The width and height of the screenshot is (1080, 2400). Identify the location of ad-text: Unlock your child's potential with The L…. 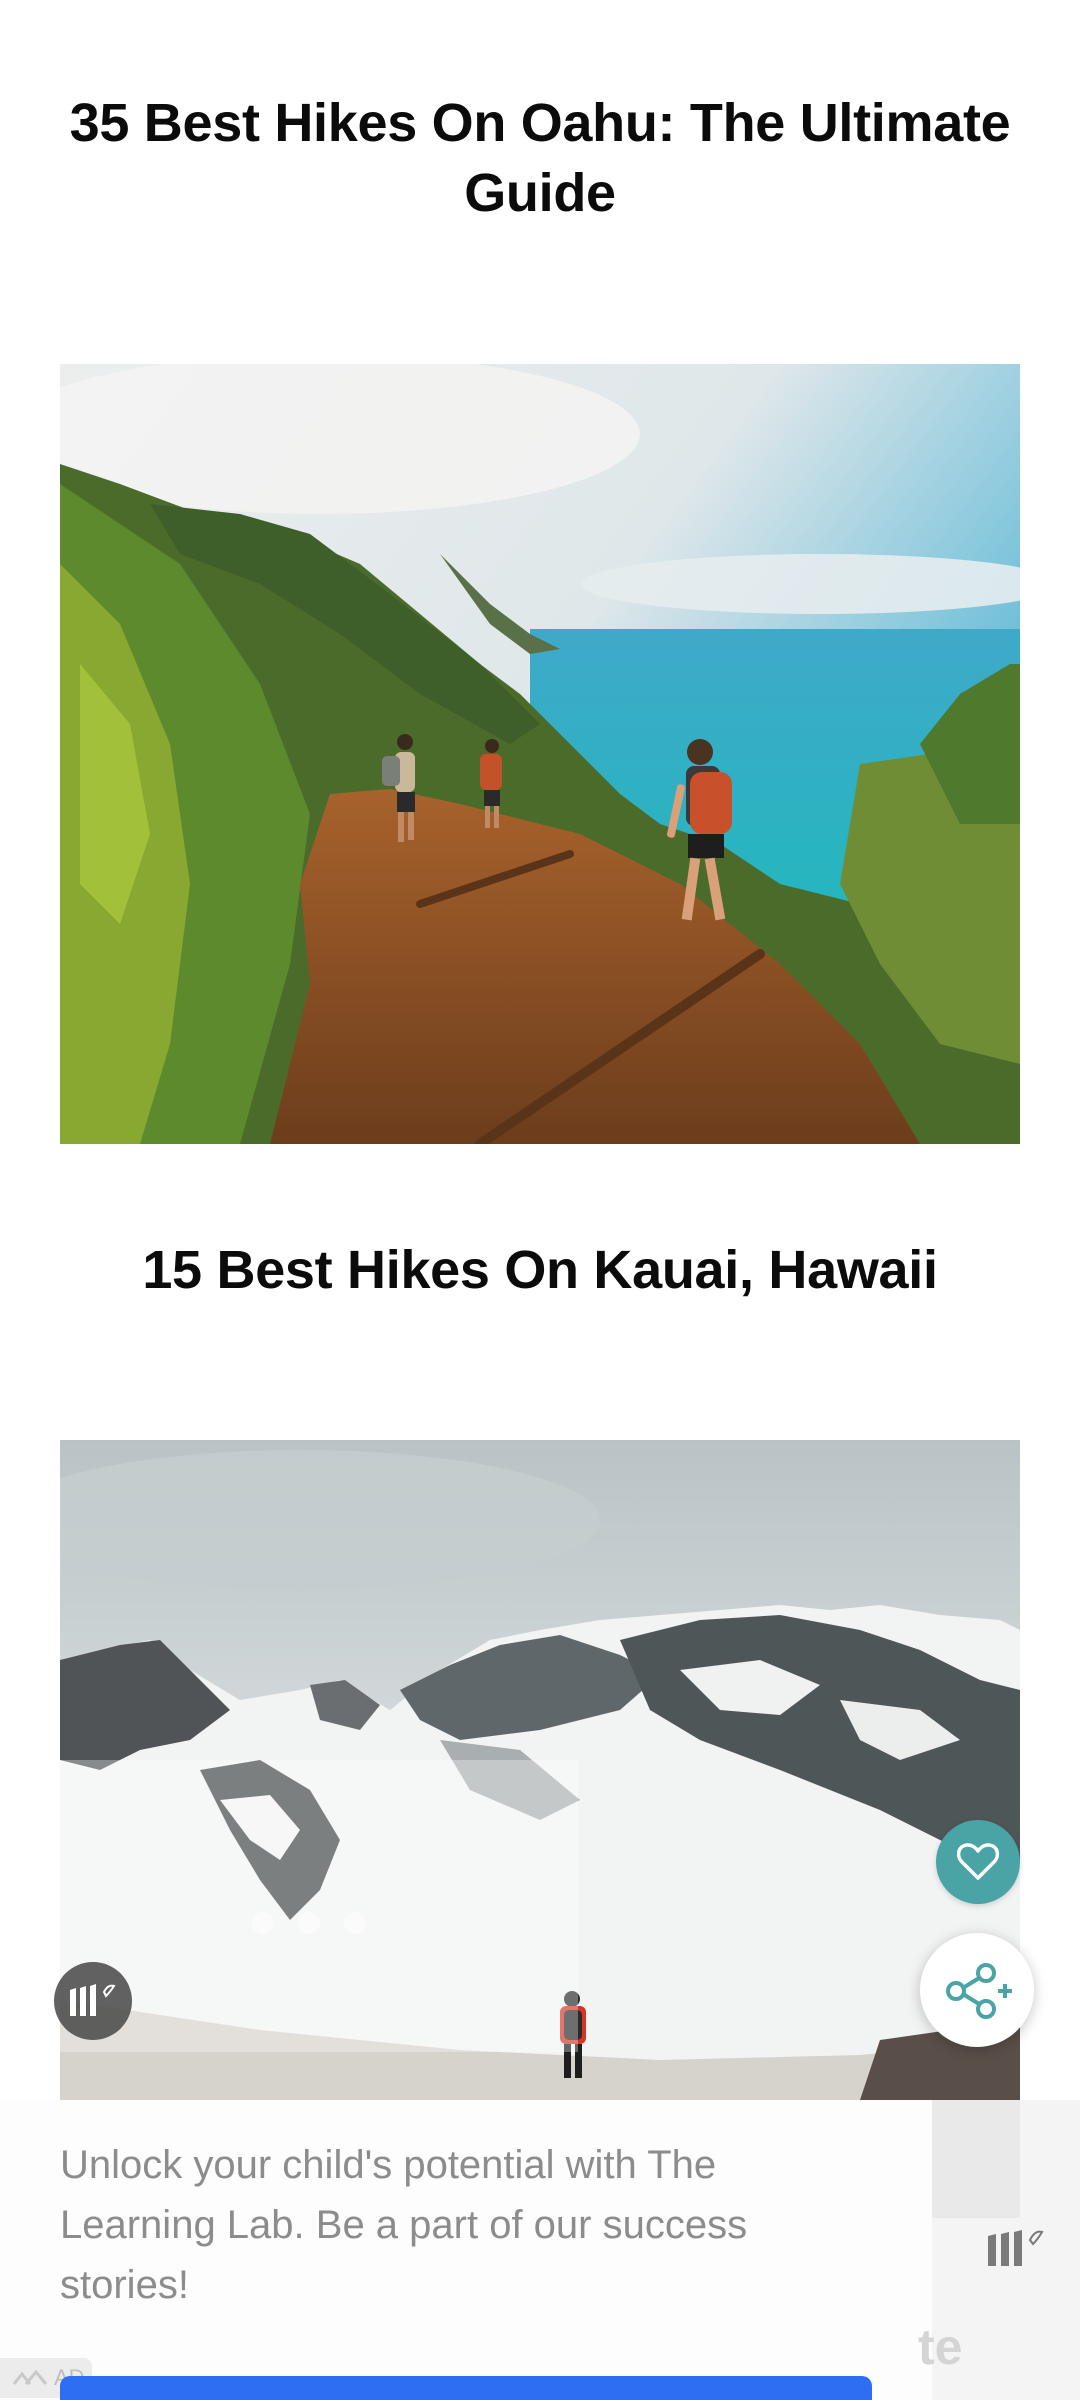
(470, 2225).